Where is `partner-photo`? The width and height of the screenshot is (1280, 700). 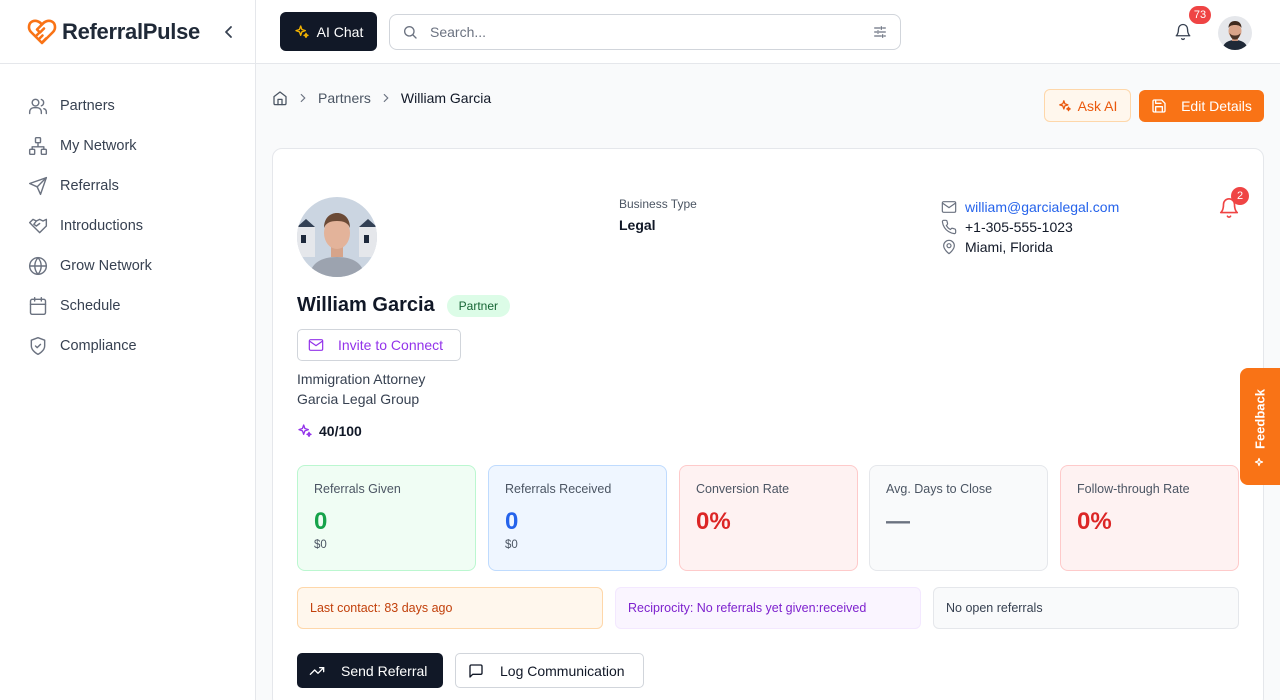
partner-photo is located at coordinates (337, 237).